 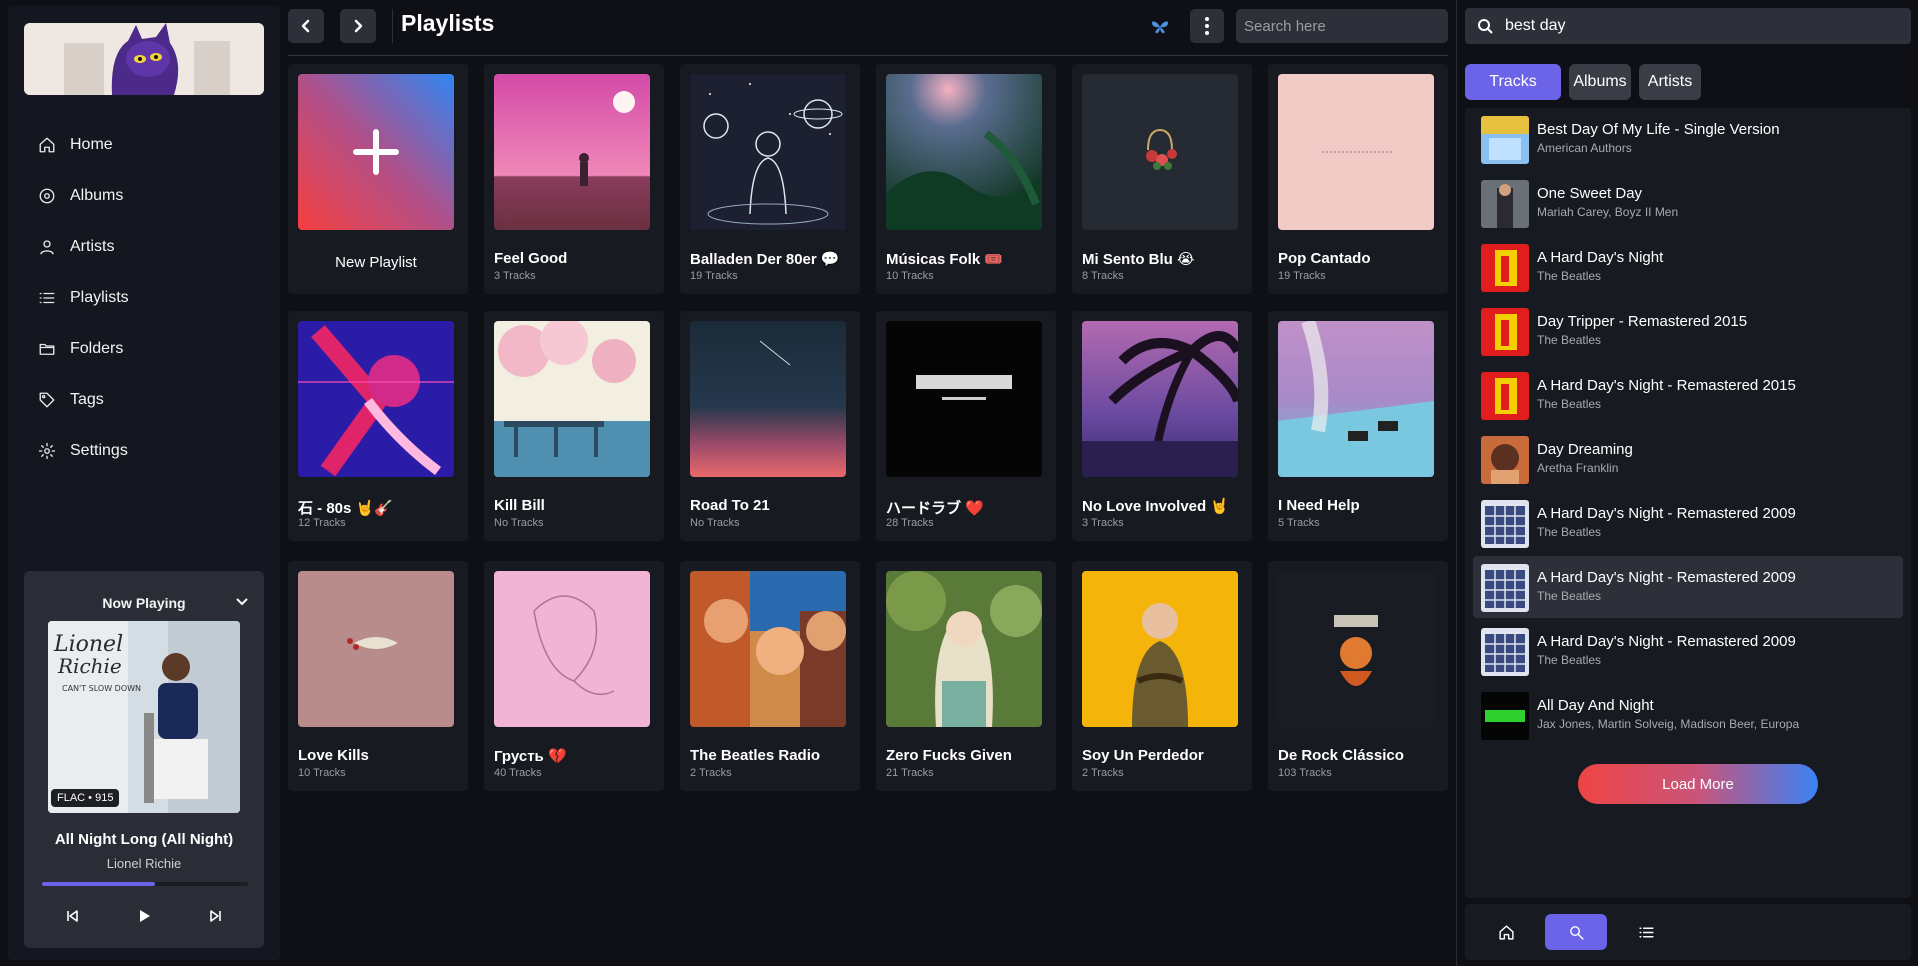 I want to click on playlist-card: Feel Good 3 Tracks, so click(x=574, y=179).